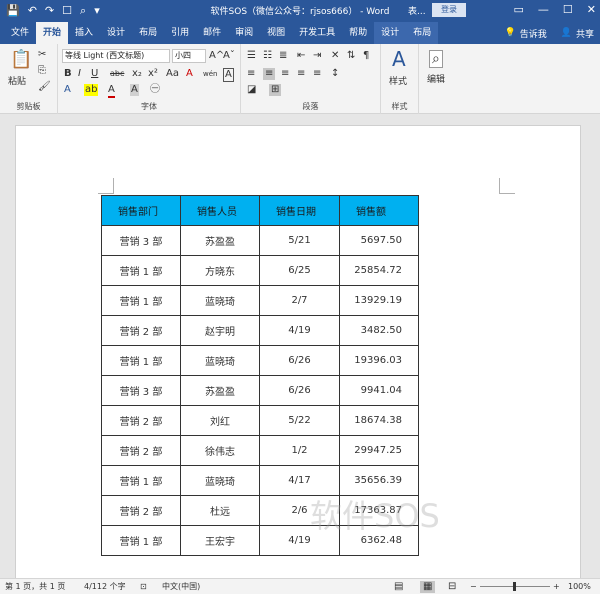  What do you see at coordinates (566, 33) in the screenshot?
I see `share-icon: 👤` at bounding box center [566, 33].